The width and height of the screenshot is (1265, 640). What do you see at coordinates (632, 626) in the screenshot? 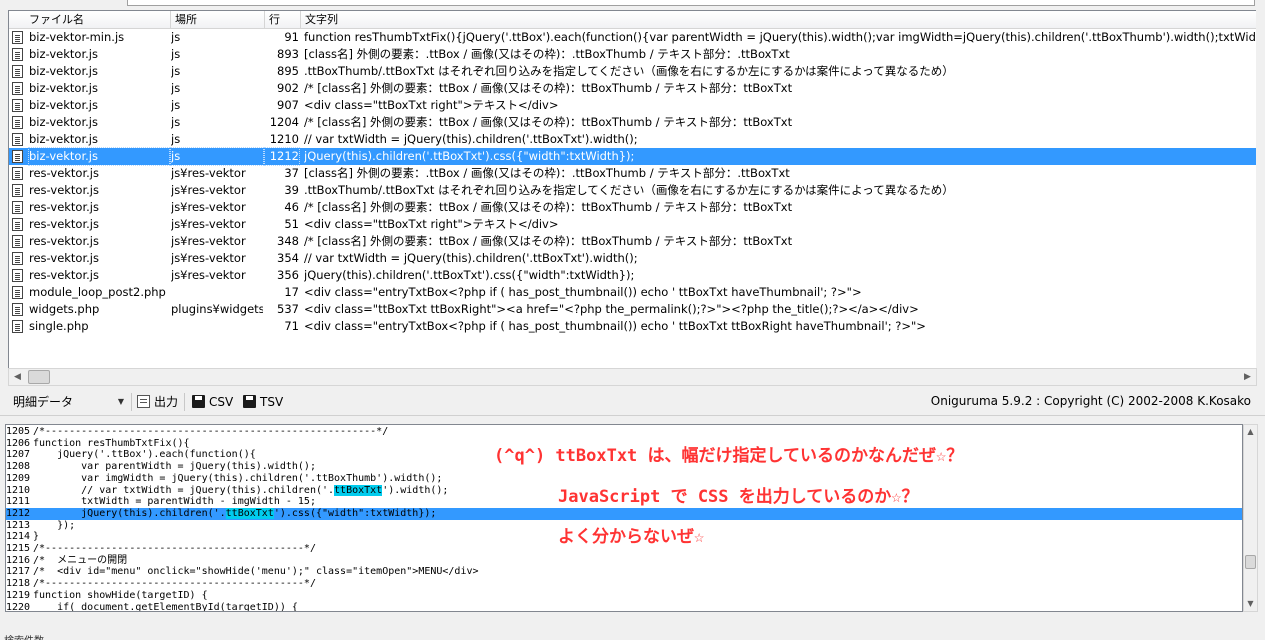
I see `status-bar: 検索件数` at bounding box center [632, 626].